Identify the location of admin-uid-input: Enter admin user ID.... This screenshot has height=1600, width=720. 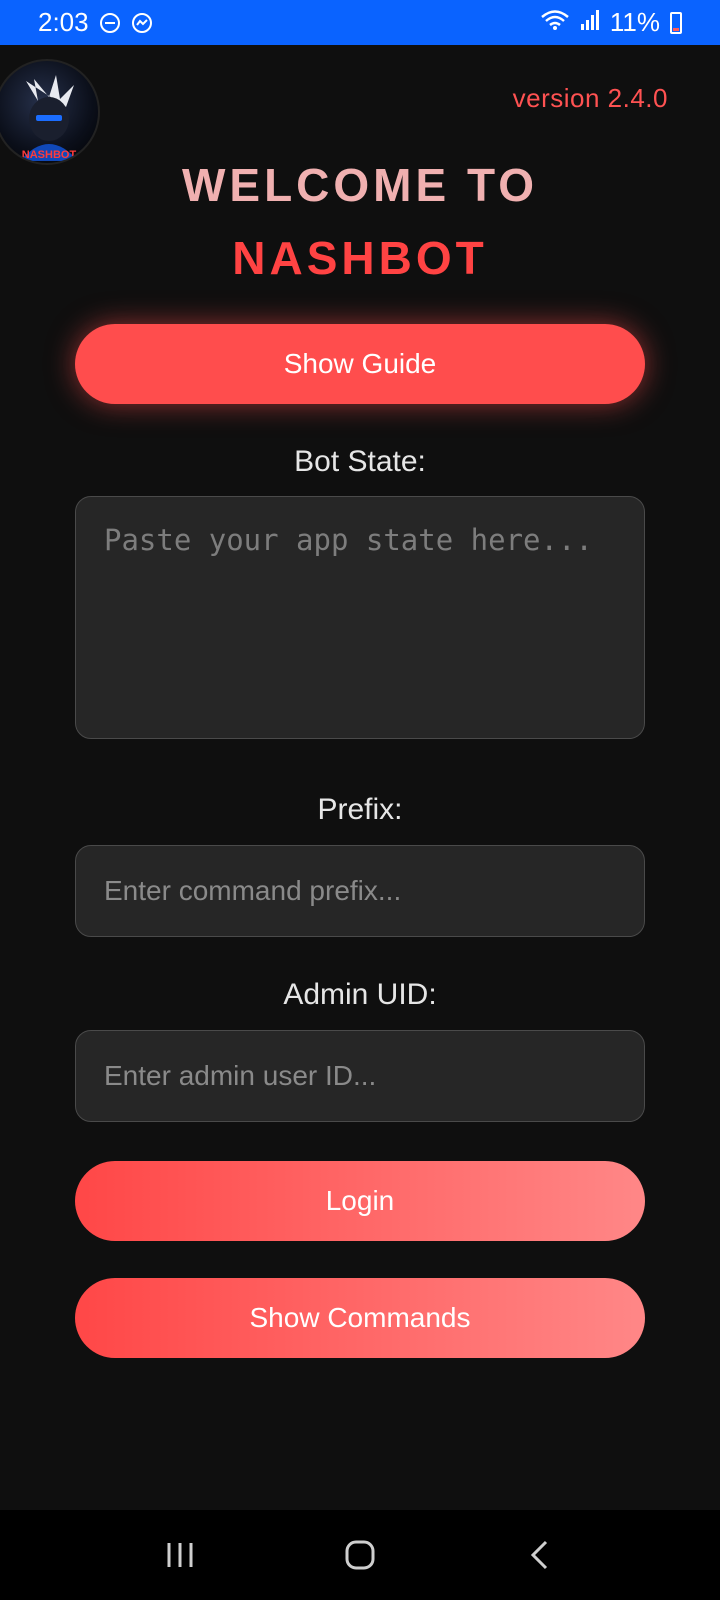
(360, 1076).